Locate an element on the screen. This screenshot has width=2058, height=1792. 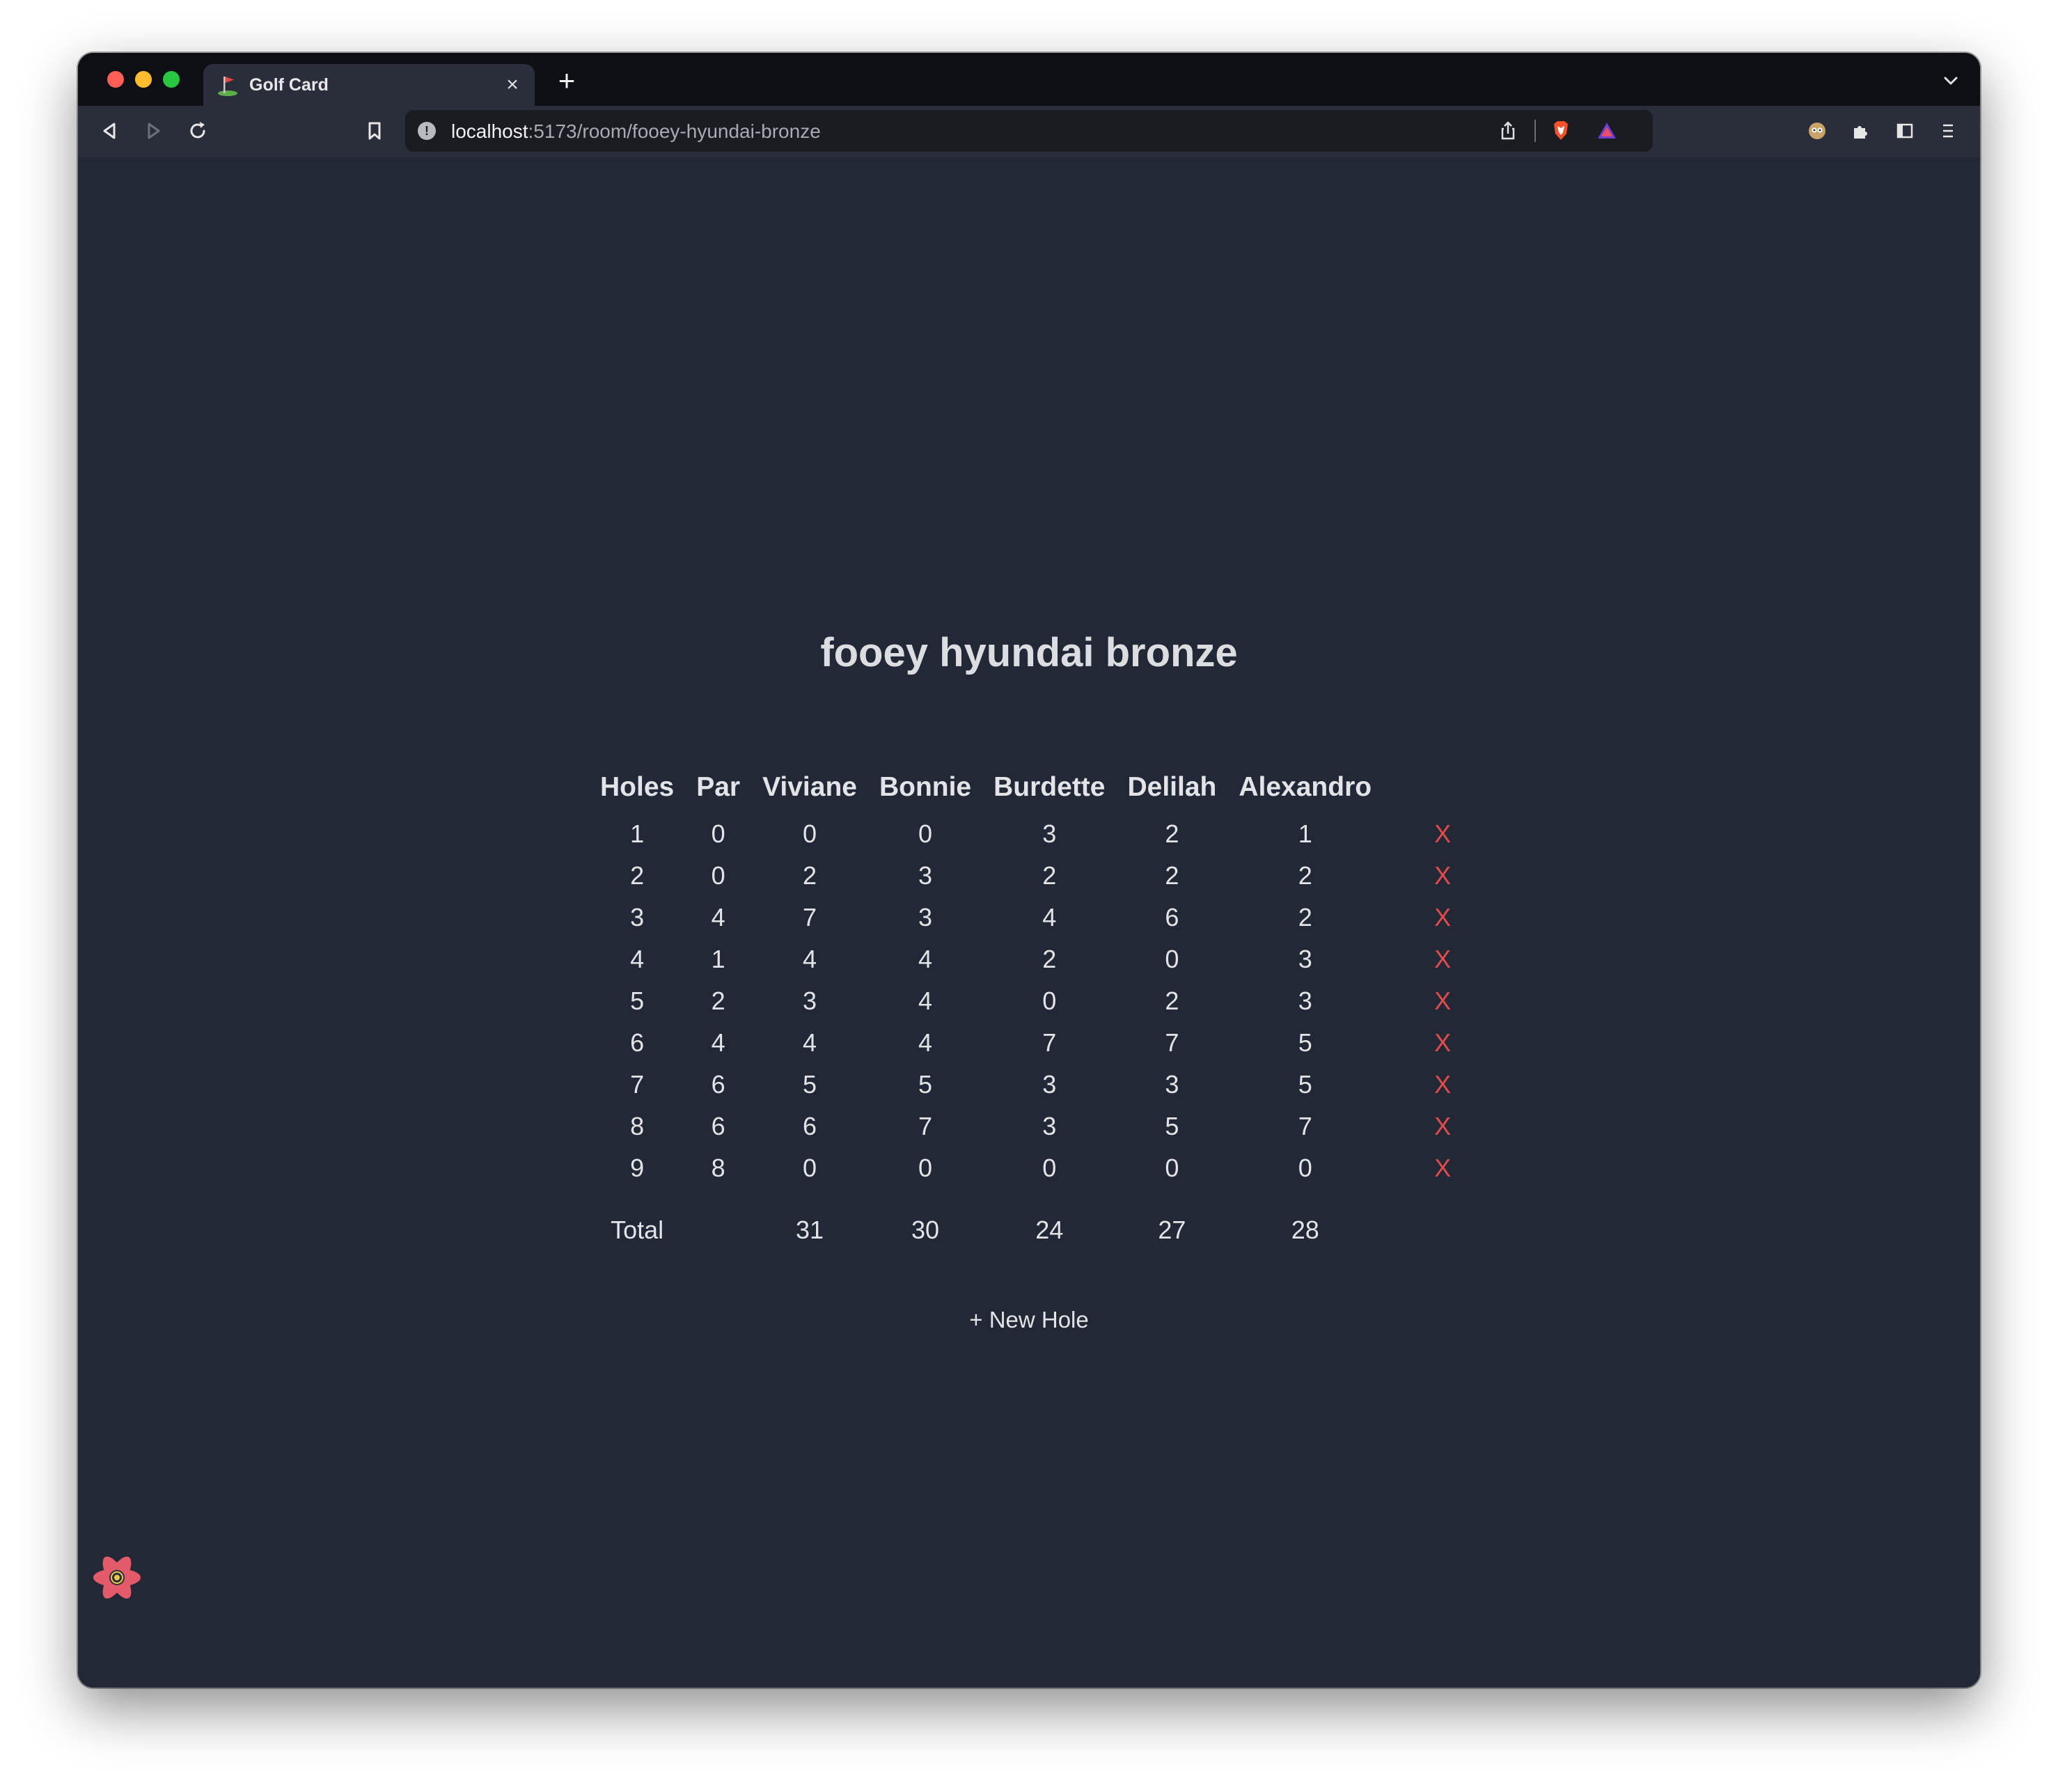
share-icon is located at coordinates (1508, 131).